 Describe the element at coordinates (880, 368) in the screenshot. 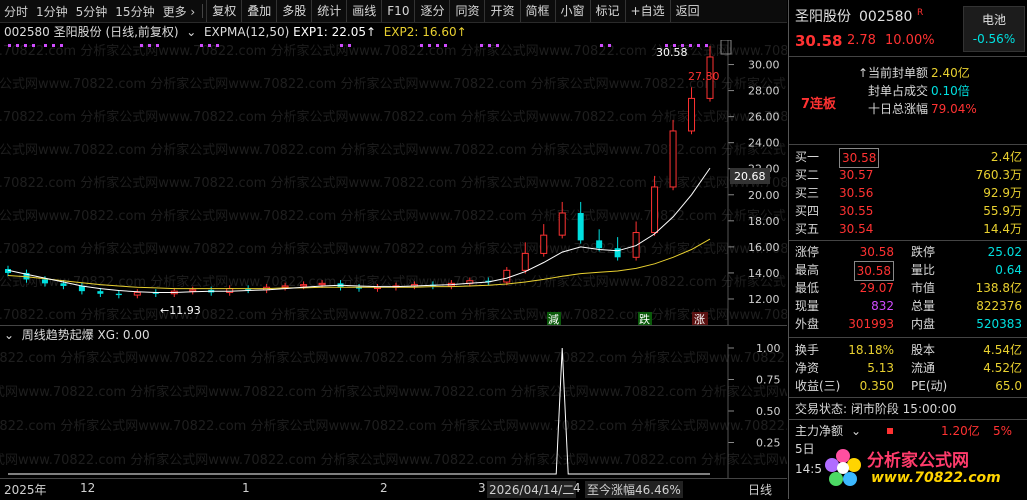

I see `stat-value-left: 5.13` at that location.